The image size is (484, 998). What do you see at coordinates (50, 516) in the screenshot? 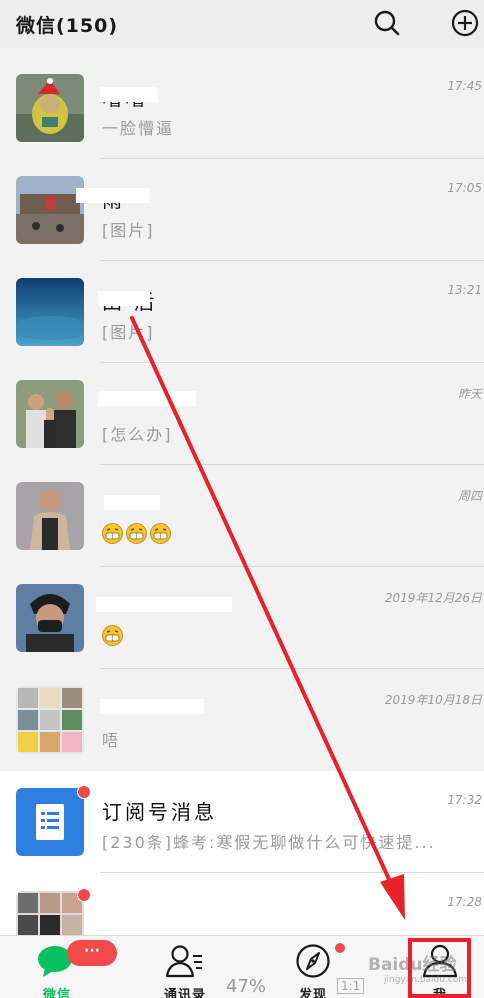
I see `person-avatar` at bounding box center [50, 516].